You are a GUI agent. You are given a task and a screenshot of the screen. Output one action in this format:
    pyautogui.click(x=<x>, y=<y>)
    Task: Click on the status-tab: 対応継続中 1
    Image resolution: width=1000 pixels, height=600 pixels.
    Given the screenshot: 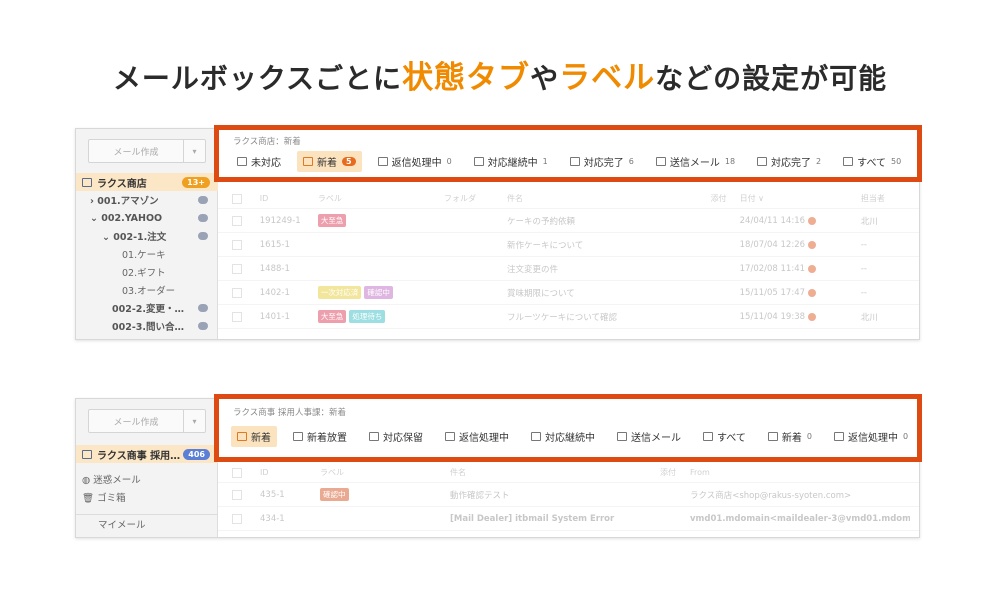 What is the action you would take?
    pyautogui.click(x=511, y=161)
    